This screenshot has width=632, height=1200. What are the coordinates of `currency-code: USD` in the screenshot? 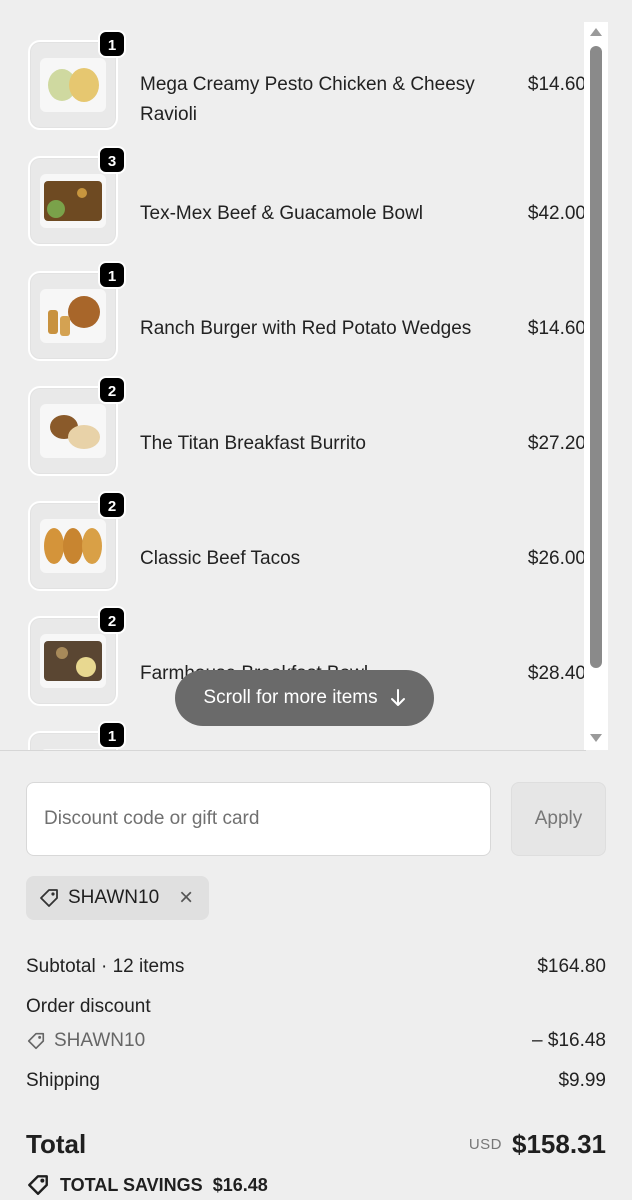 It's located at (485, 1144).